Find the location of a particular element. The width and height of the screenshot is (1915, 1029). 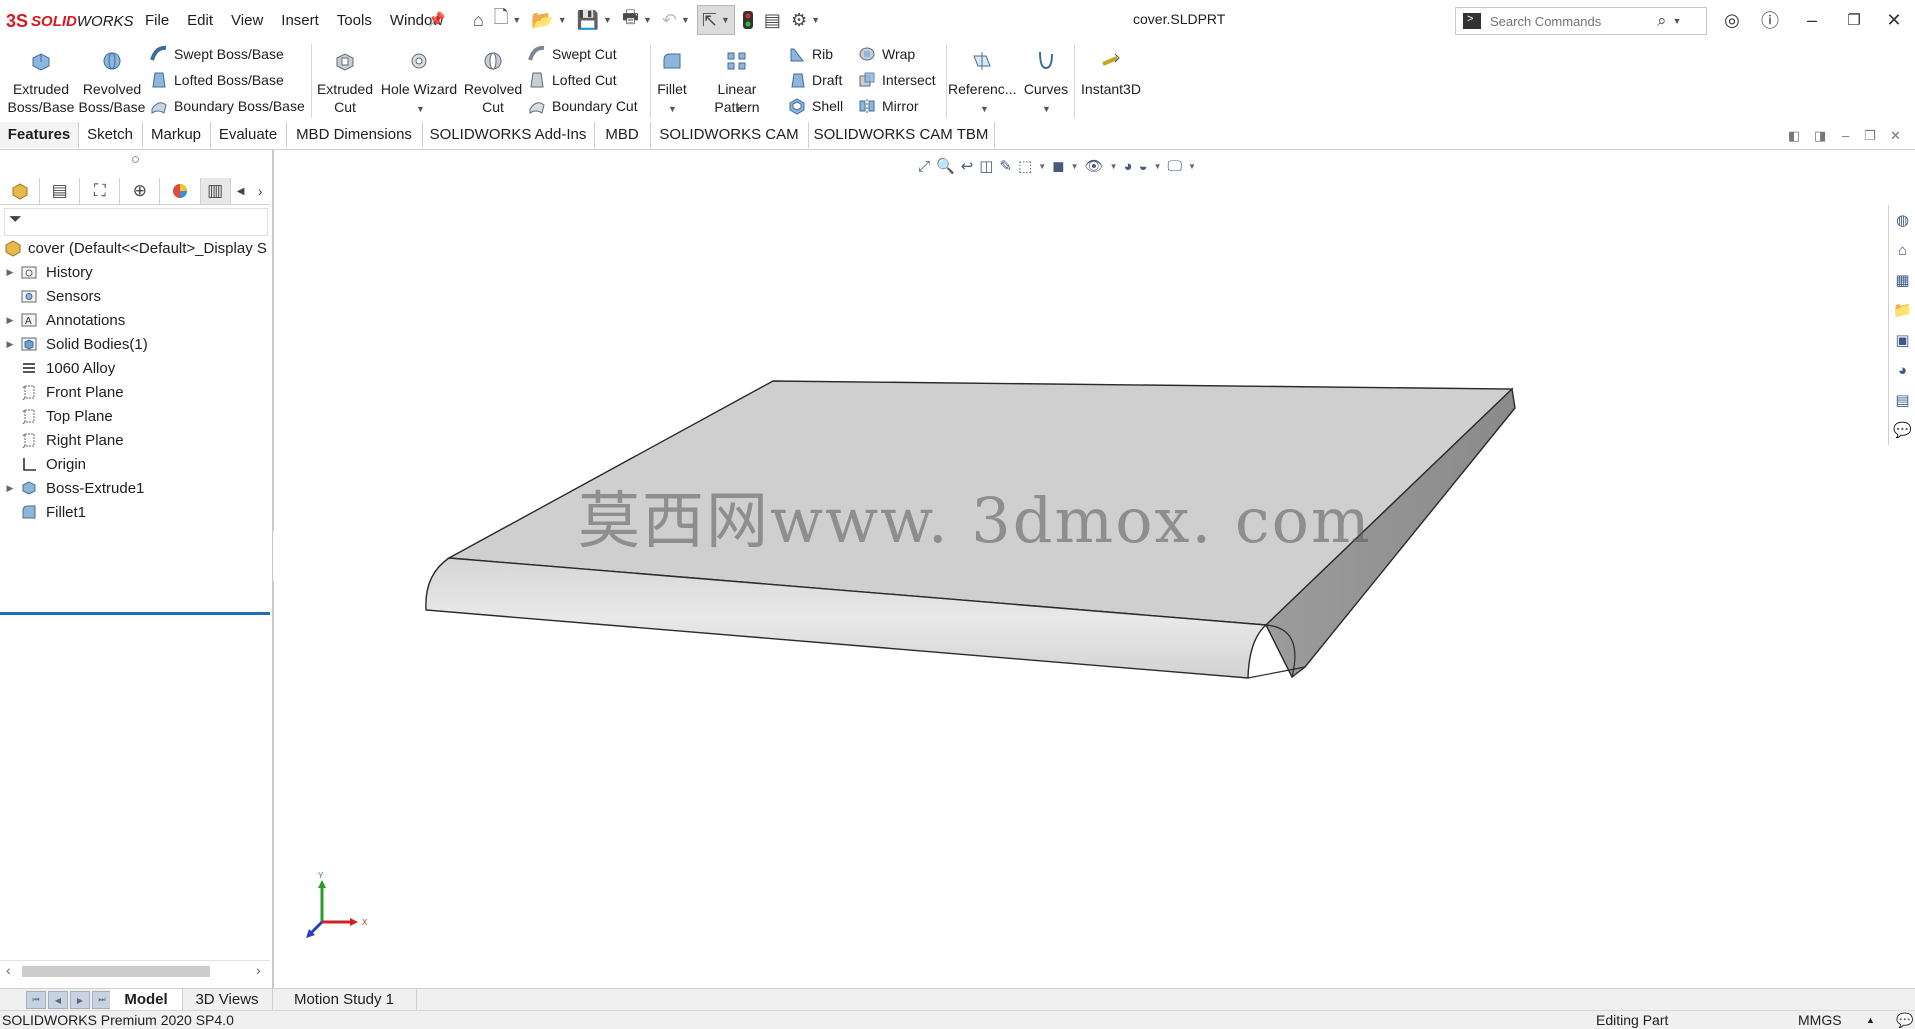

apply-scene-dropdown-icon: ▼ is located at coordinates (1158, 166).